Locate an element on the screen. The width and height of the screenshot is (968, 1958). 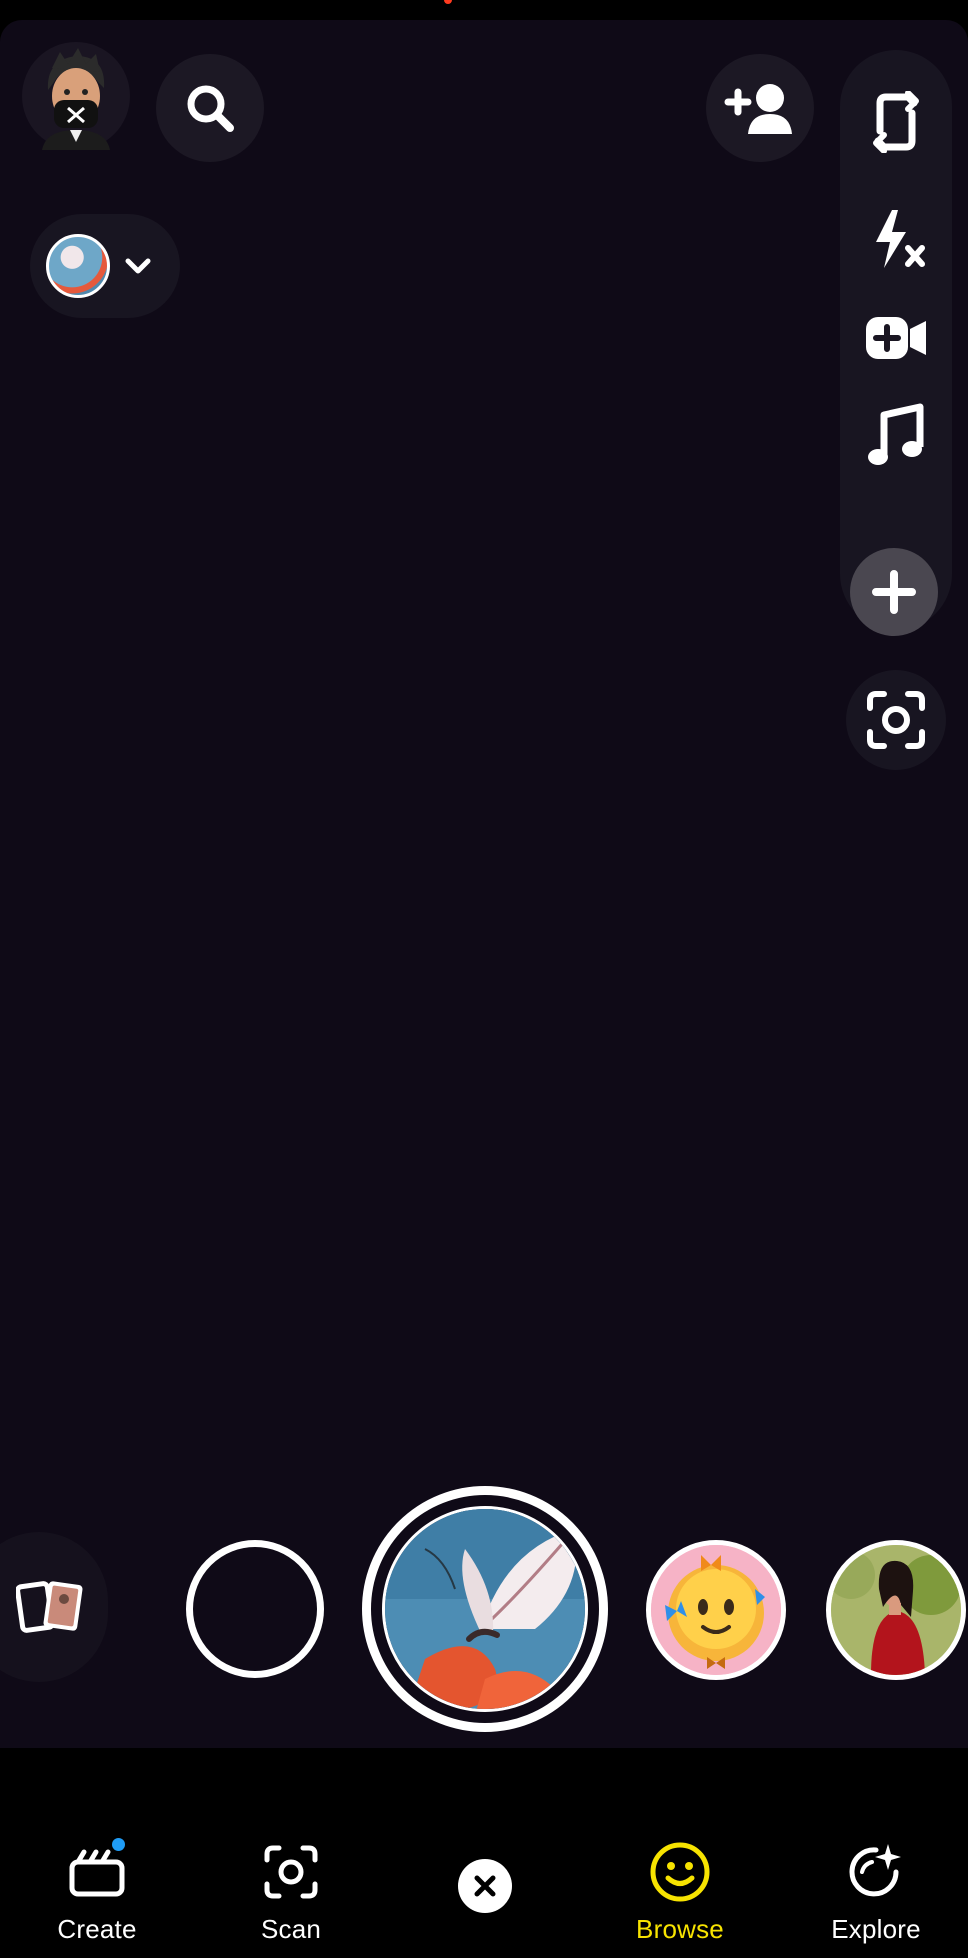
add-friend-icon is located at coordinates (758, 109).